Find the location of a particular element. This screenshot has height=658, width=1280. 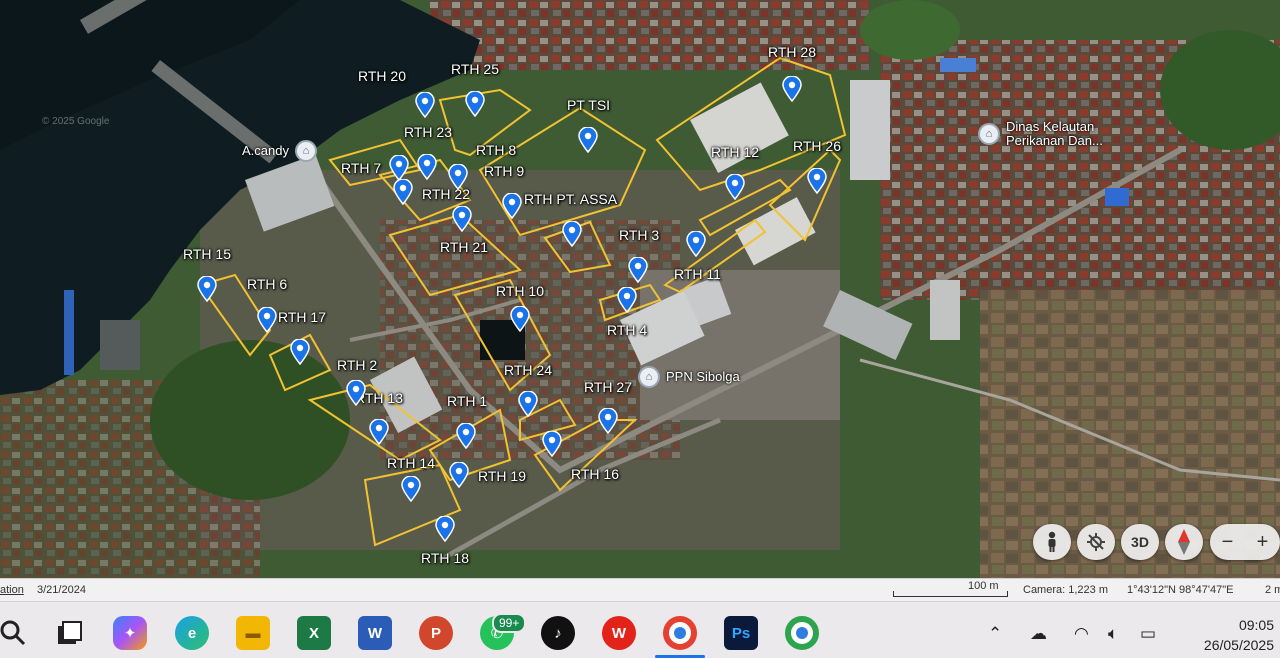

status-trail: 2 m is located at coordinates (1272, 590).